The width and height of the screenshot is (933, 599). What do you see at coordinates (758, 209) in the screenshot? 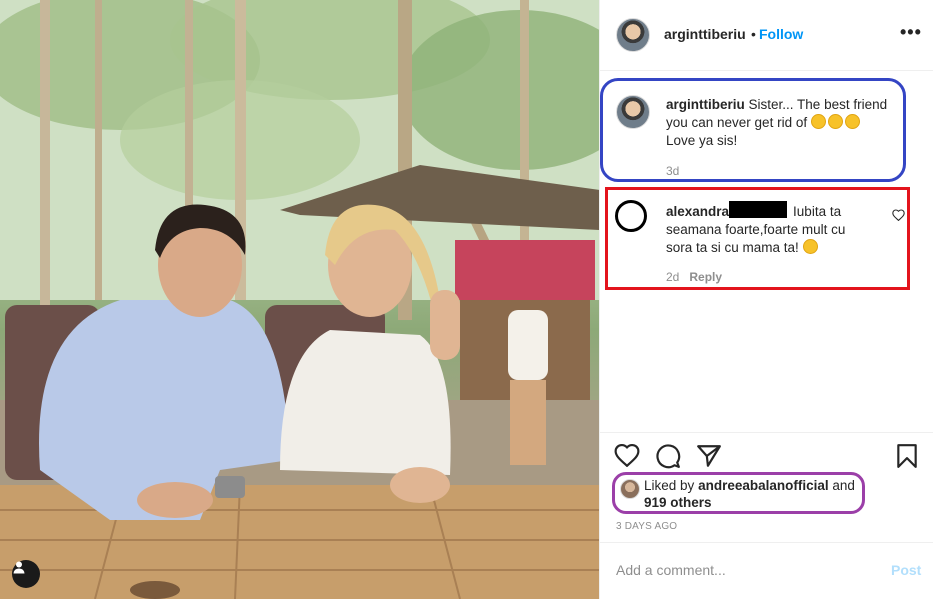
I see `redacted-username-bar` at bounding box center [758, 209].